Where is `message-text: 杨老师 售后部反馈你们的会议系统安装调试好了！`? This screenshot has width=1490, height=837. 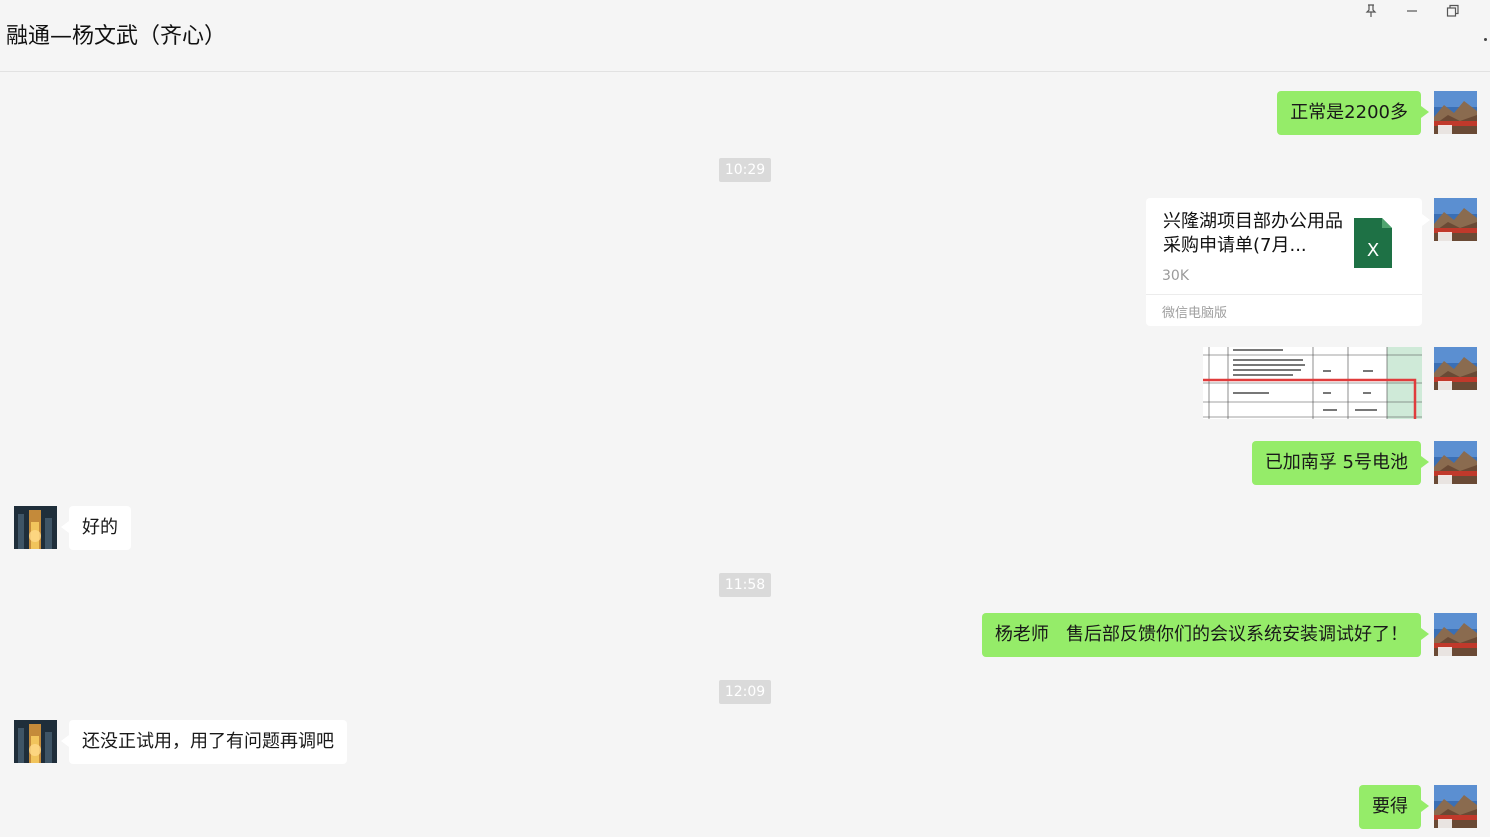
message-text: 杨老师 售后部反馈你们的会议系统安装调试好了！ is located at coordinates (1201, 634).